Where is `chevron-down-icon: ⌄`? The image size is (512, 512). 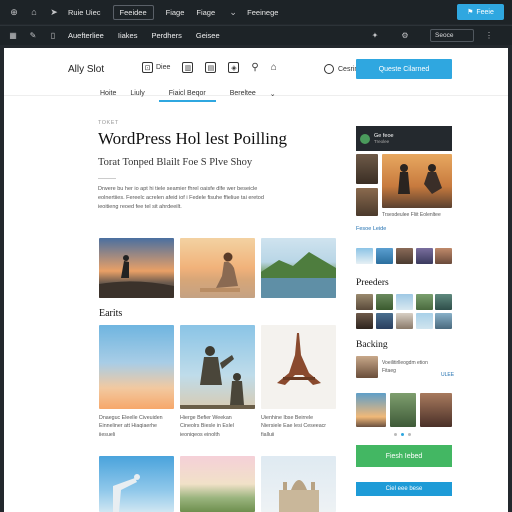
chevron-down-icon: ⌄ is located at coordinates (233, 11).